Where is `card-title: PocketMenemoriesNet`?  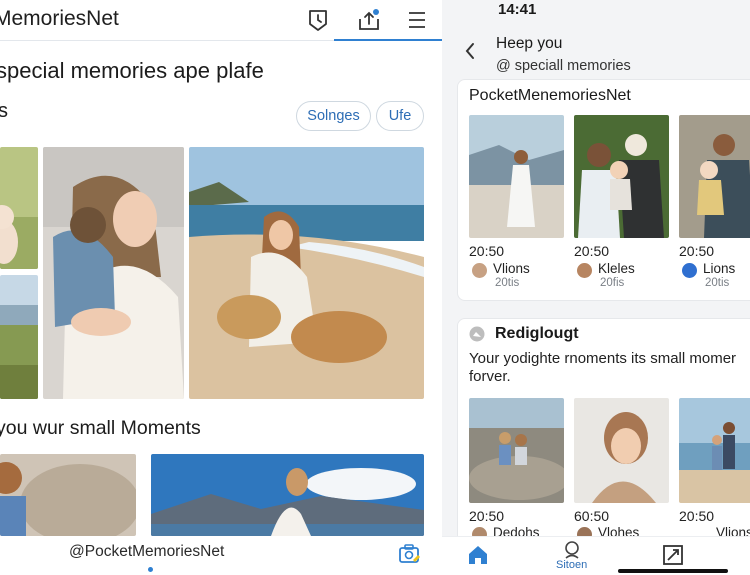
card-title: PocketMenemoriesNet is located at coordinates (550, 95).